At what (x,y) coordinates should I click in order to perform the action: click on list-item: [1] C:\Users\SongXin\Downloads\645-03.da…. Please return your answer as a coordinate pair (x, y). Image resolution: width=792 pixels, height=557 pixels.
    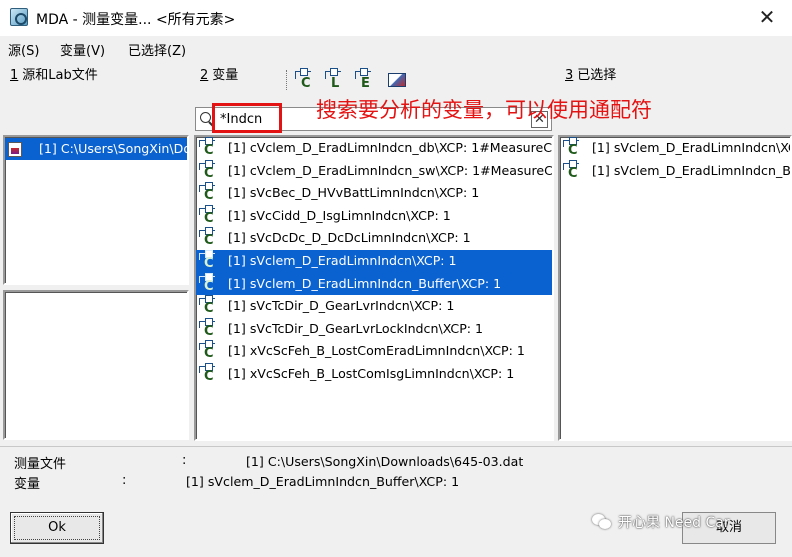
    Looking at the image, I should click on (96, 149).